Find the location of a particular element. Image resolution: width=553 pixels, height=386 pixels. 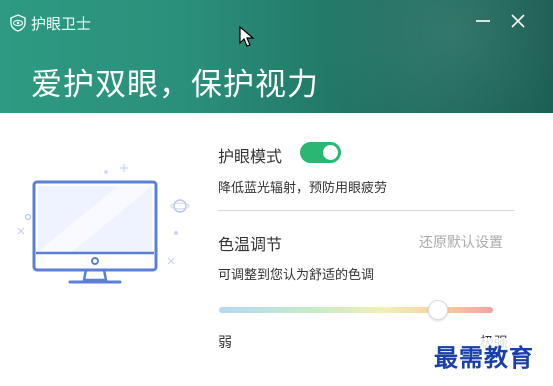

monitor-illustration-icon is located at coordinates (103, 224).